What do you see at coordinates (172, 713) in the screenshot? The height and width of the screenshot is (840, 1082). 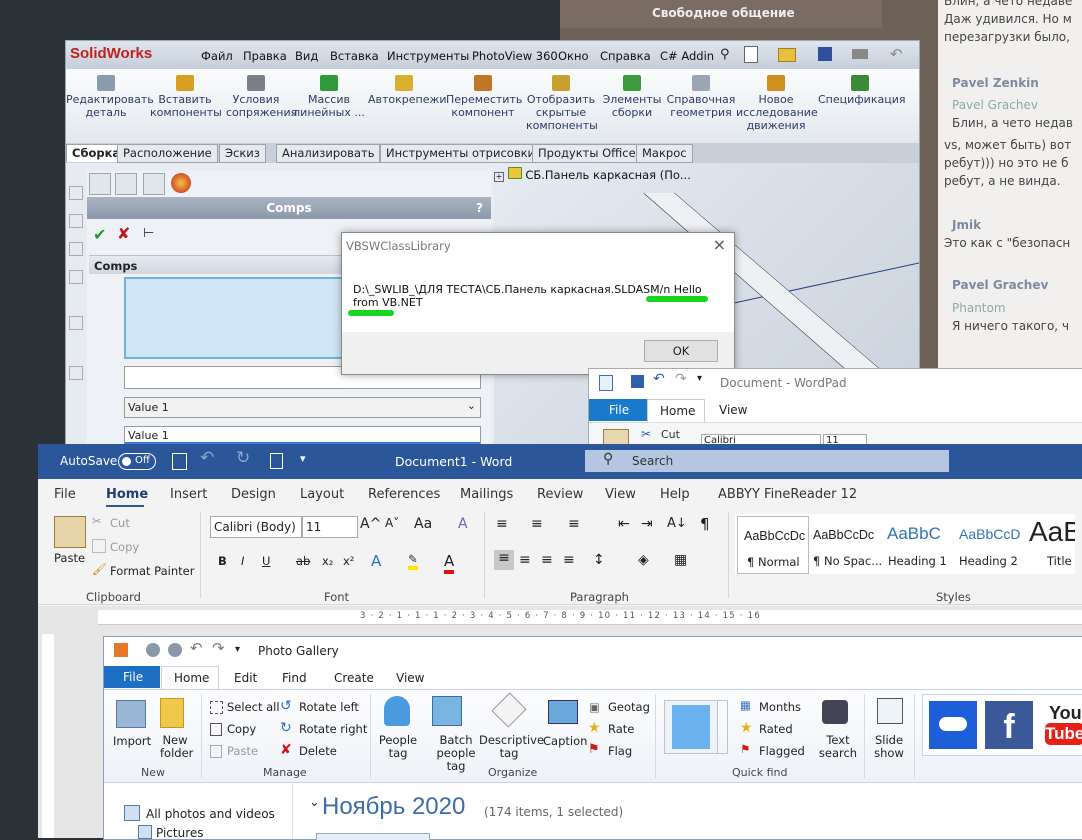 I see `new-folder-icon` at bounding box center [172, 713].